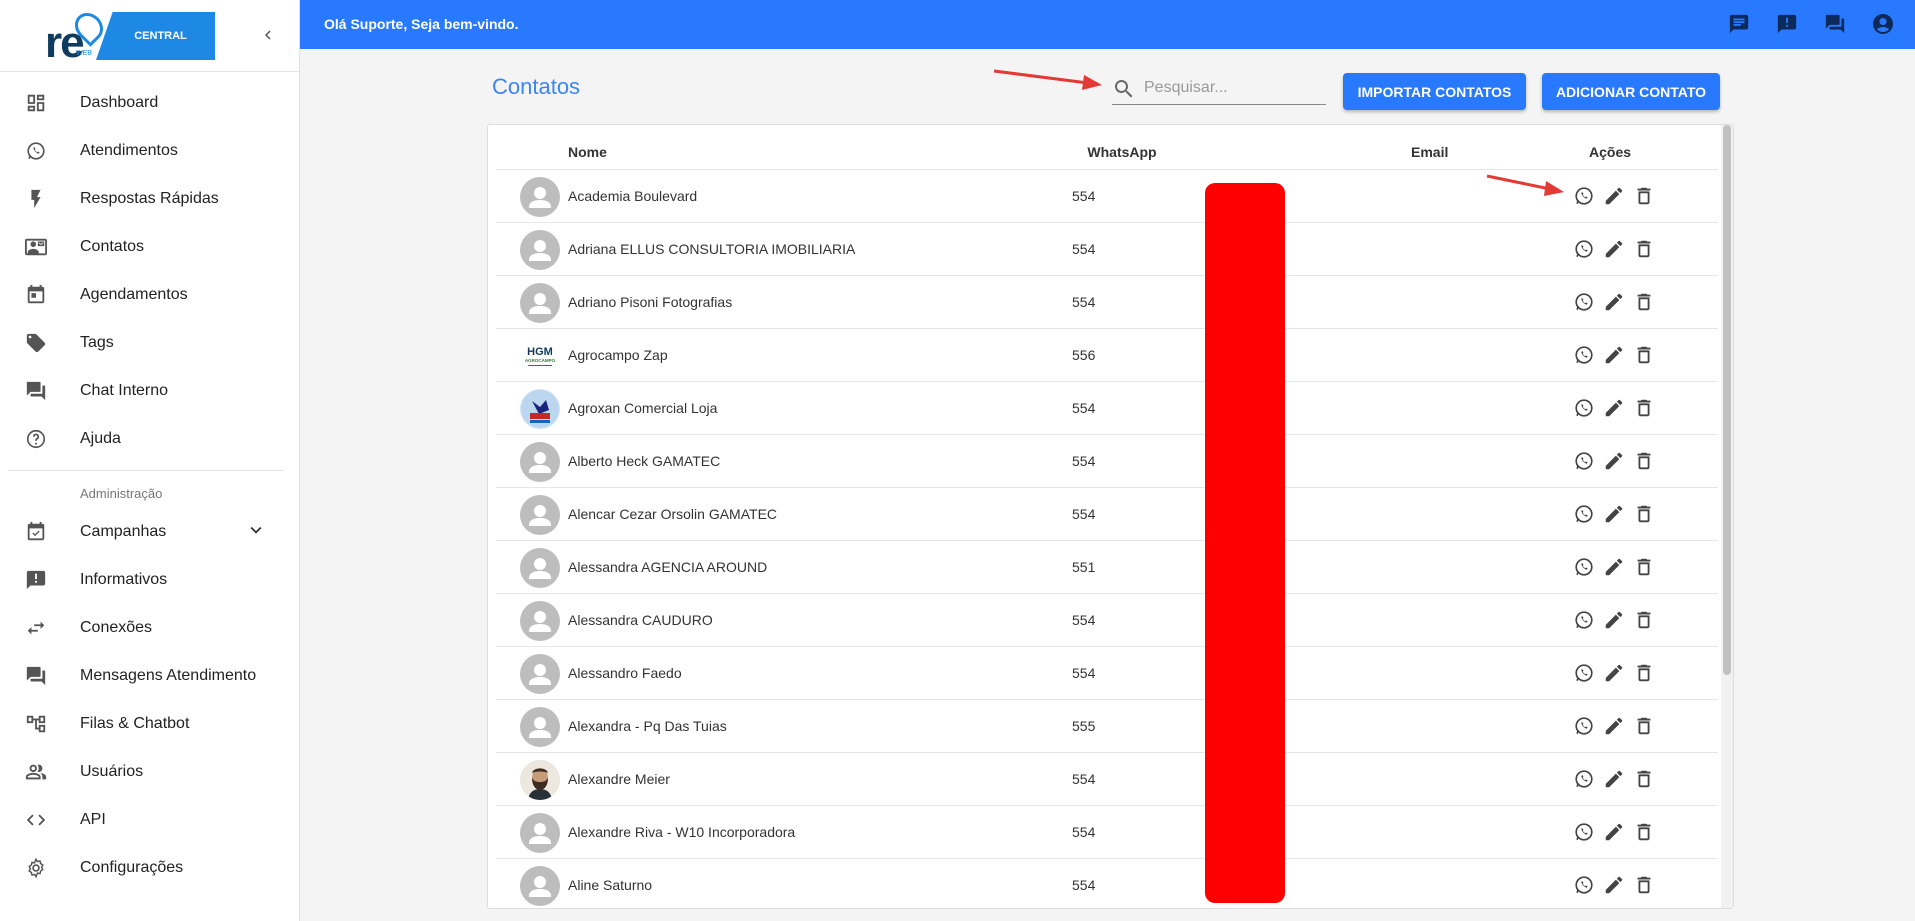 Image resolution: width=1915 pixels, height=921 pixels. I want to click on contact-name: Alexandre Meier, so click(619, 779).